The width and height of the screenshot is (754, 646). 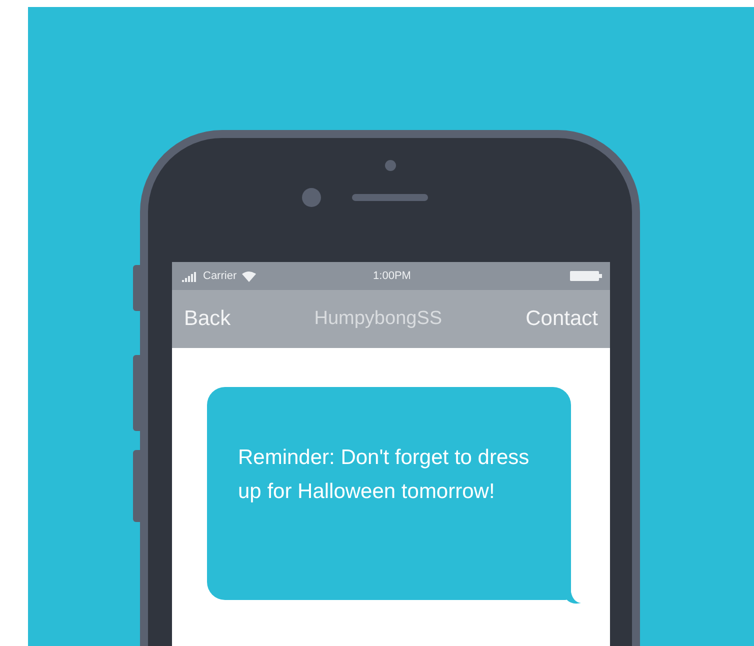 What do you see at coordinates (384, 474) in the screenshot?
I see `message-text: Reminder: Don't forget to dress up for Halloween tomorrow!` at bounding box center [384, 474].